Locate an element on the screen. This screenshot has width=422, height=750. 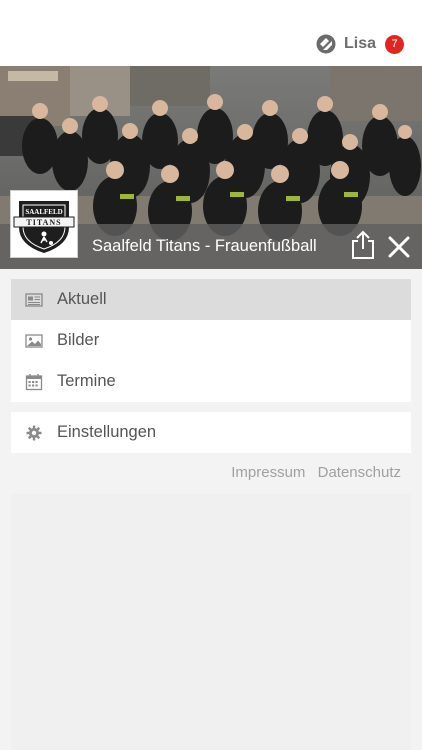
image-icon is located at coordinates (34, 340).